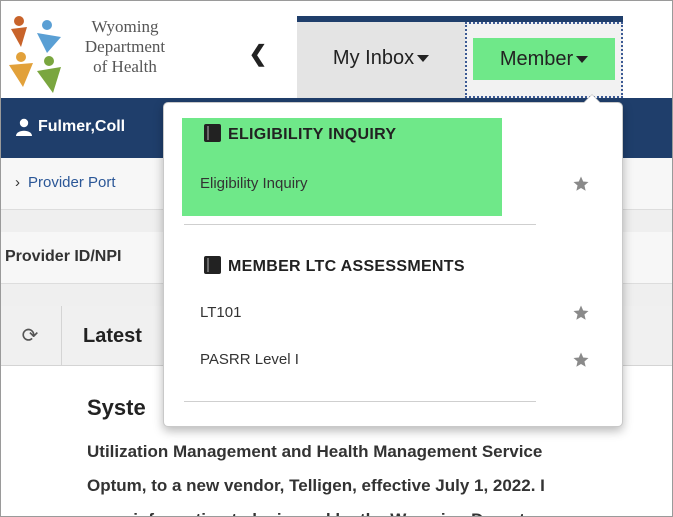  What do you see at coordinates (400, 184) in the screenshot?
I see `menu-item-eligibility-inquiry: Eligibility Inquiry` at bounding box center [400, 184].